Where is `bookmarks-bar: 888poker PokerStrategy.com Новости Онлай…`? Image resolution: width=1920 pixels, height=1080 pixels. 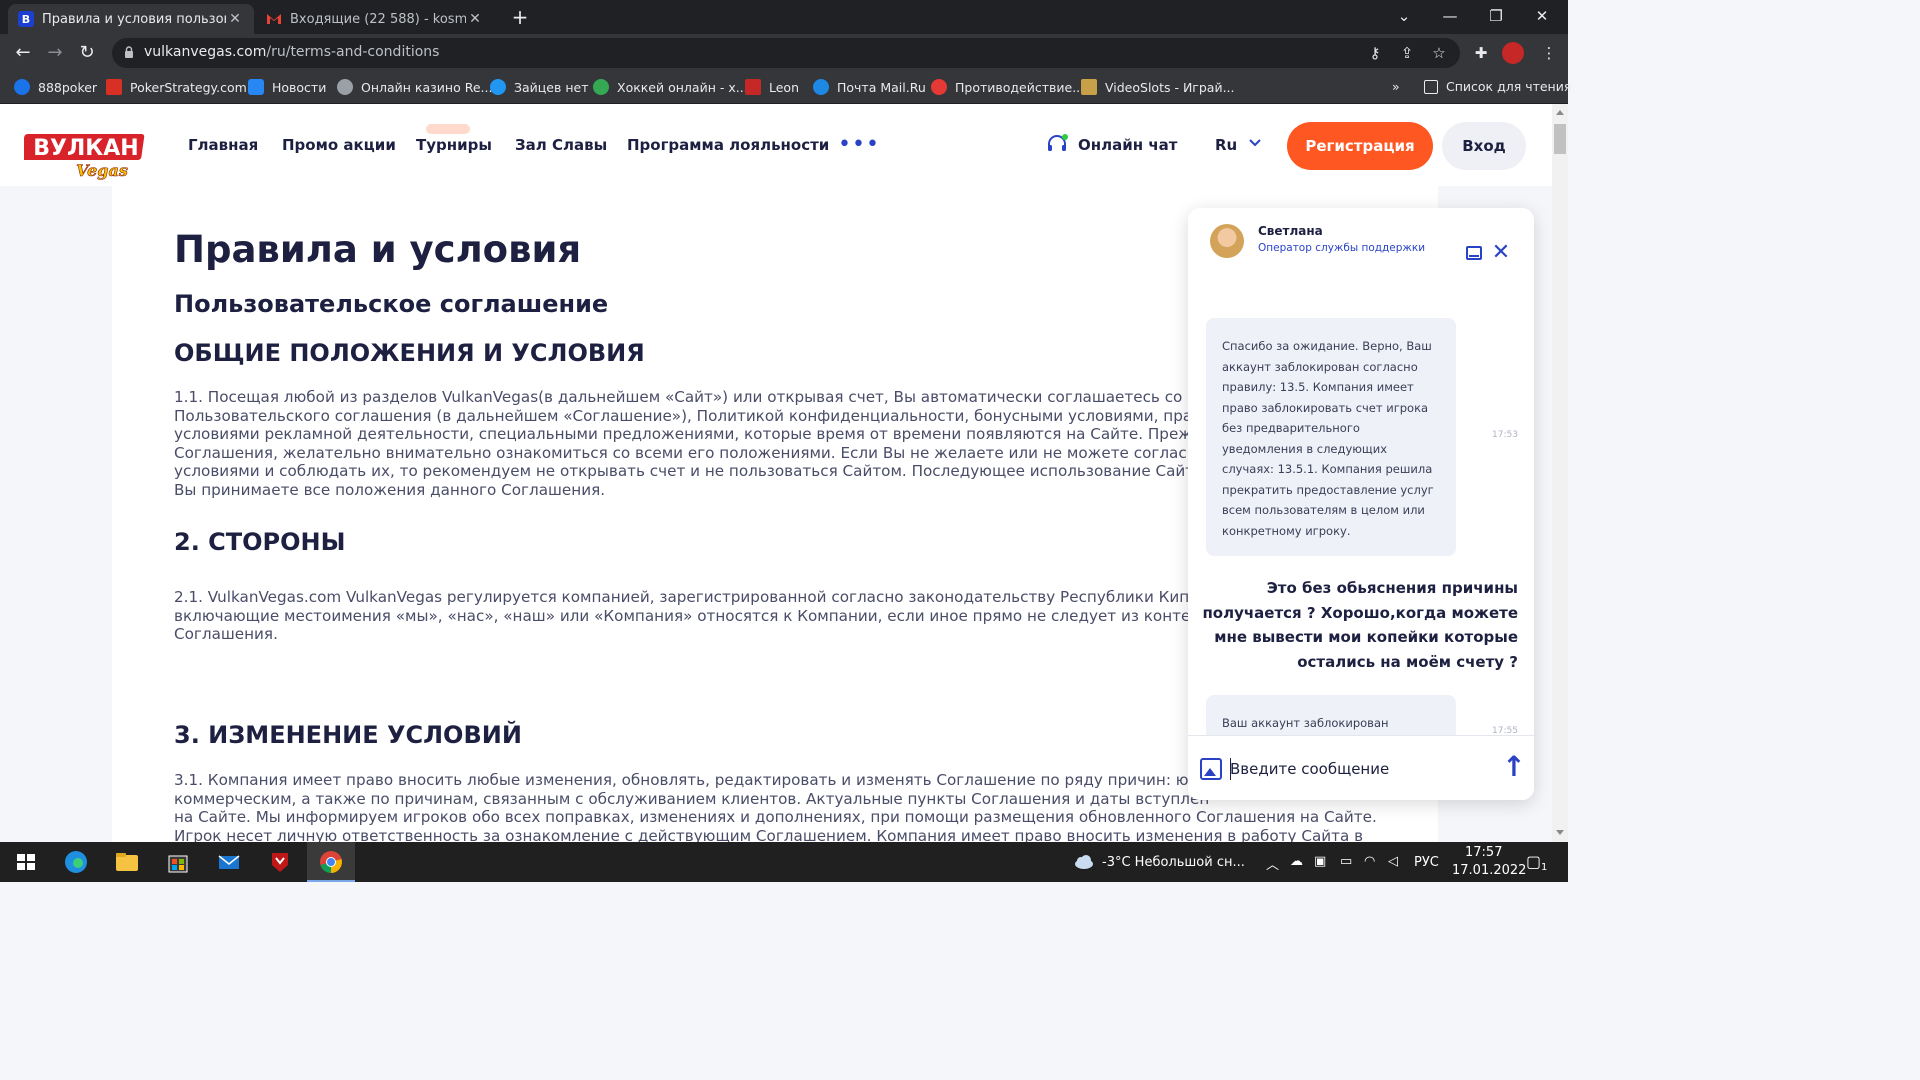
bookmarks-bar: 888poker PokerStrategy.com Новости Онлай… is located at coordinates (785, 88).